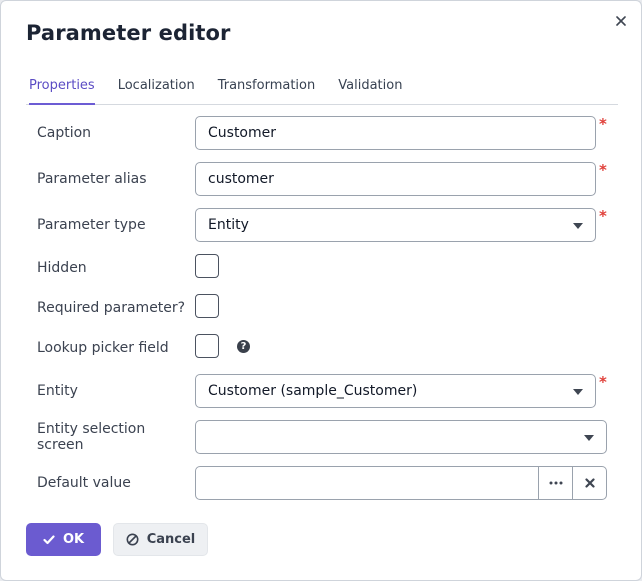 The image size is (642, 581). What do you see at coordinates (111, 307) in the screenshot?
I see `required-param-label: Required parameter?` at bounding box center [111, 307].